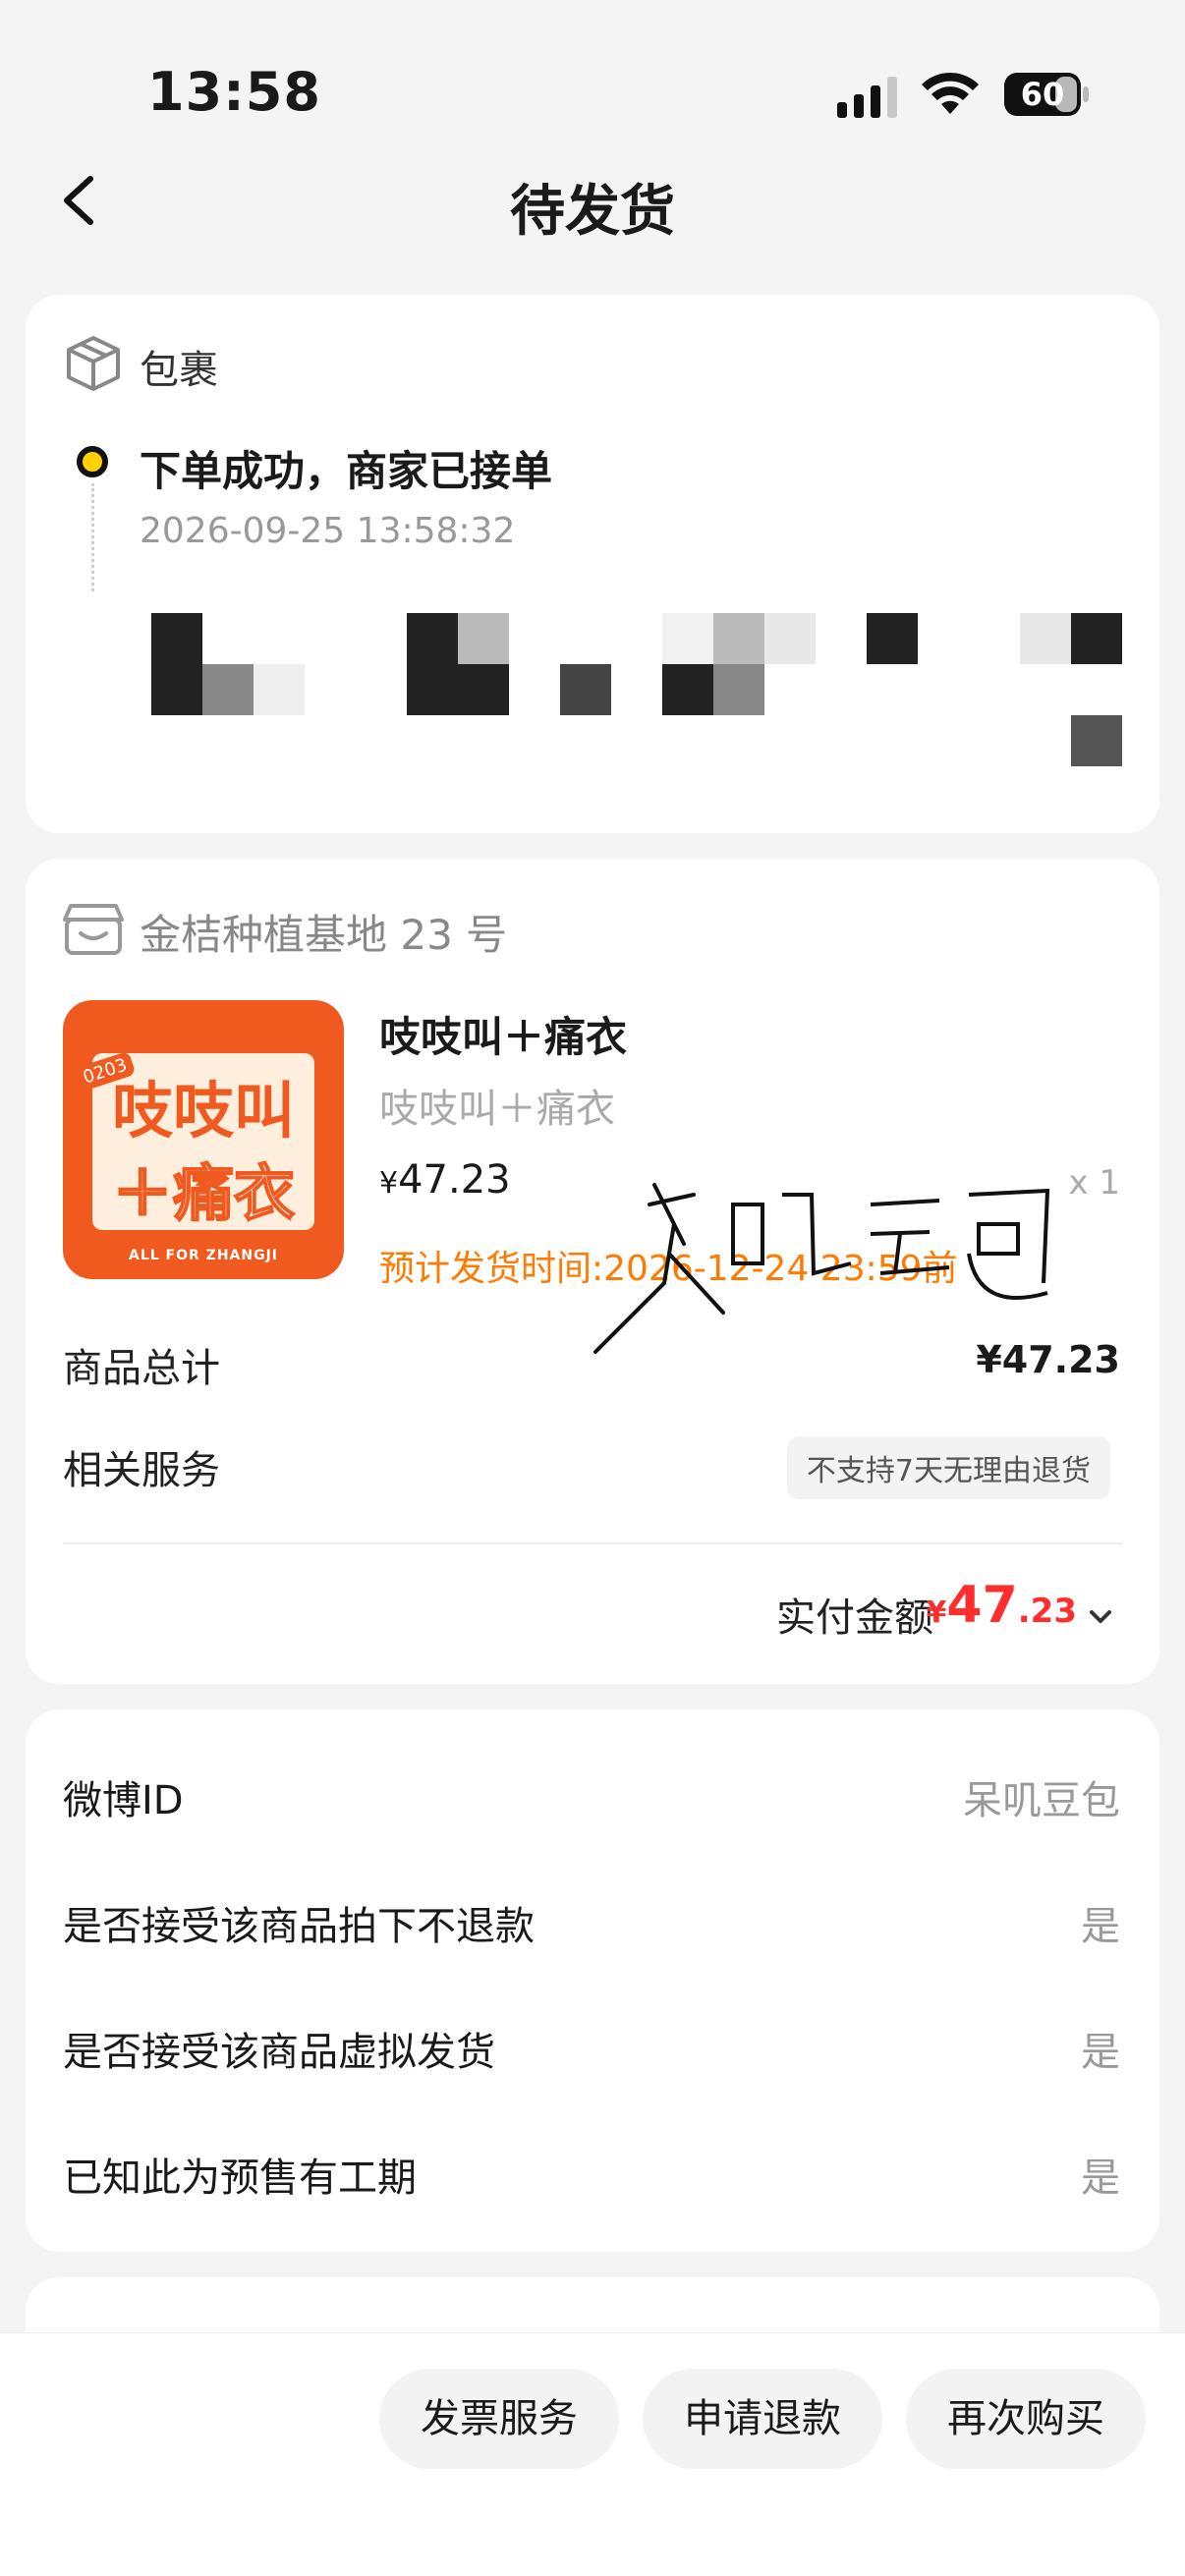 The width and height of the screenshot is (1185, 2576). What do you see at coordinates (1041, 1800) in the screenshot?
I see `info-value: 呆叽豆包` at bounding box center [1041, 1800].